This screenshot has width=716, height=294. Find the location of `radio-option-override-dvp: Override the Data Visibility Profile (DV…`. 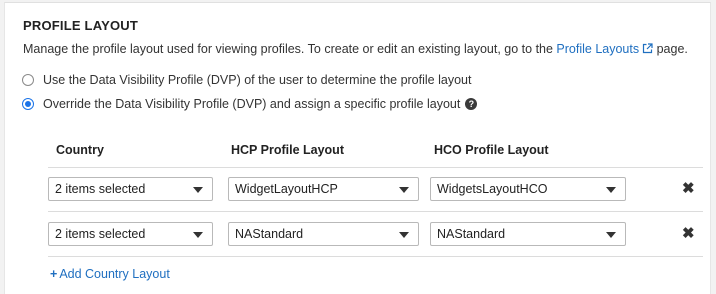

radio-option-override-dvp: Override the Data Visibility Profile (DV… is located at coordinates (250, 104).